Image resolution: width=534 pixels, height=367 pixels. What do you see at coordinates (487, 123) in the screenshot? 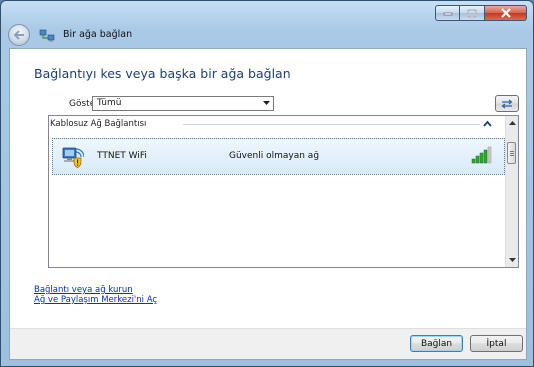
I see `chevron-up-icon` at bounding box center [487, 123].